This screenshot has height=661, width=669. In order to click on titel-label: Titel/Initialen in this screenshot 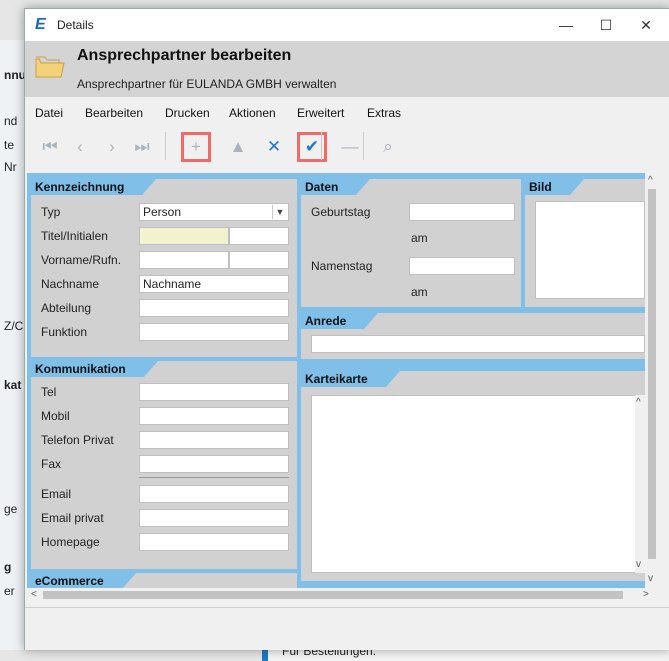, I will do `click(74, 236)`.